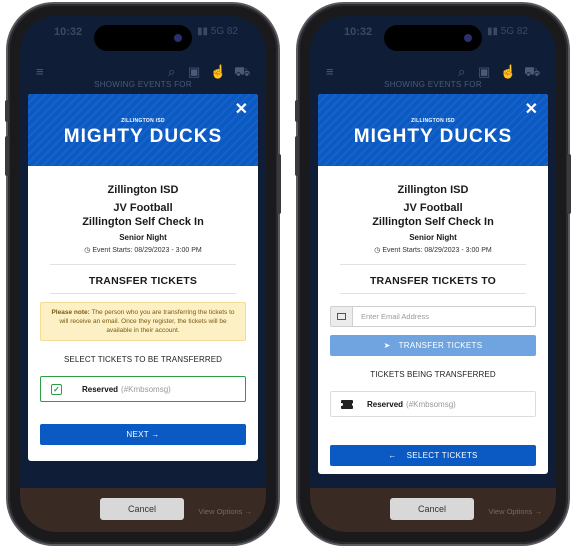  I want to click on paper-plane-icon: ➤, so click(387, 345).